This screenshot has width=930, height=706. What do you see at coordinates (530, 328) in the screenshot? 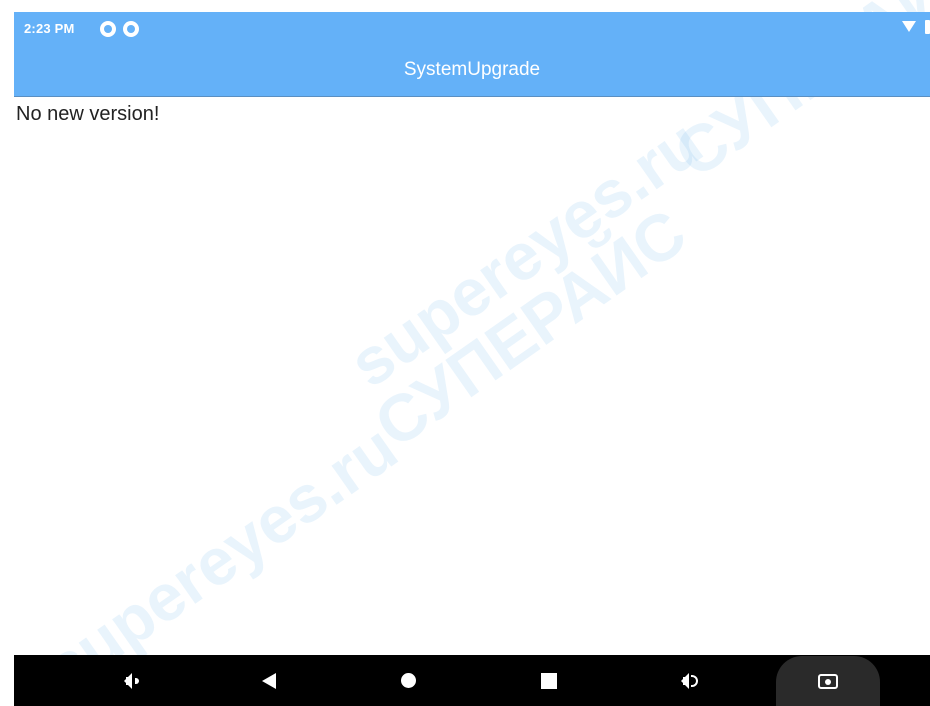
I see `watermark-text: СУПЕРАЙС` at bounding box center [530, 328].